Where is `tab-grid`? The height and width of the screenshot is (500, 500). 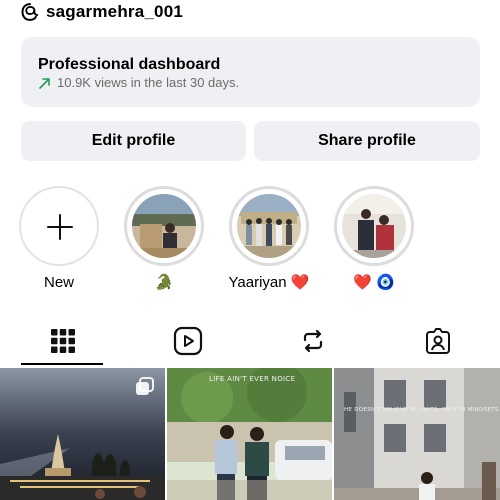 tab-grid is located at coordinates (62, 341).